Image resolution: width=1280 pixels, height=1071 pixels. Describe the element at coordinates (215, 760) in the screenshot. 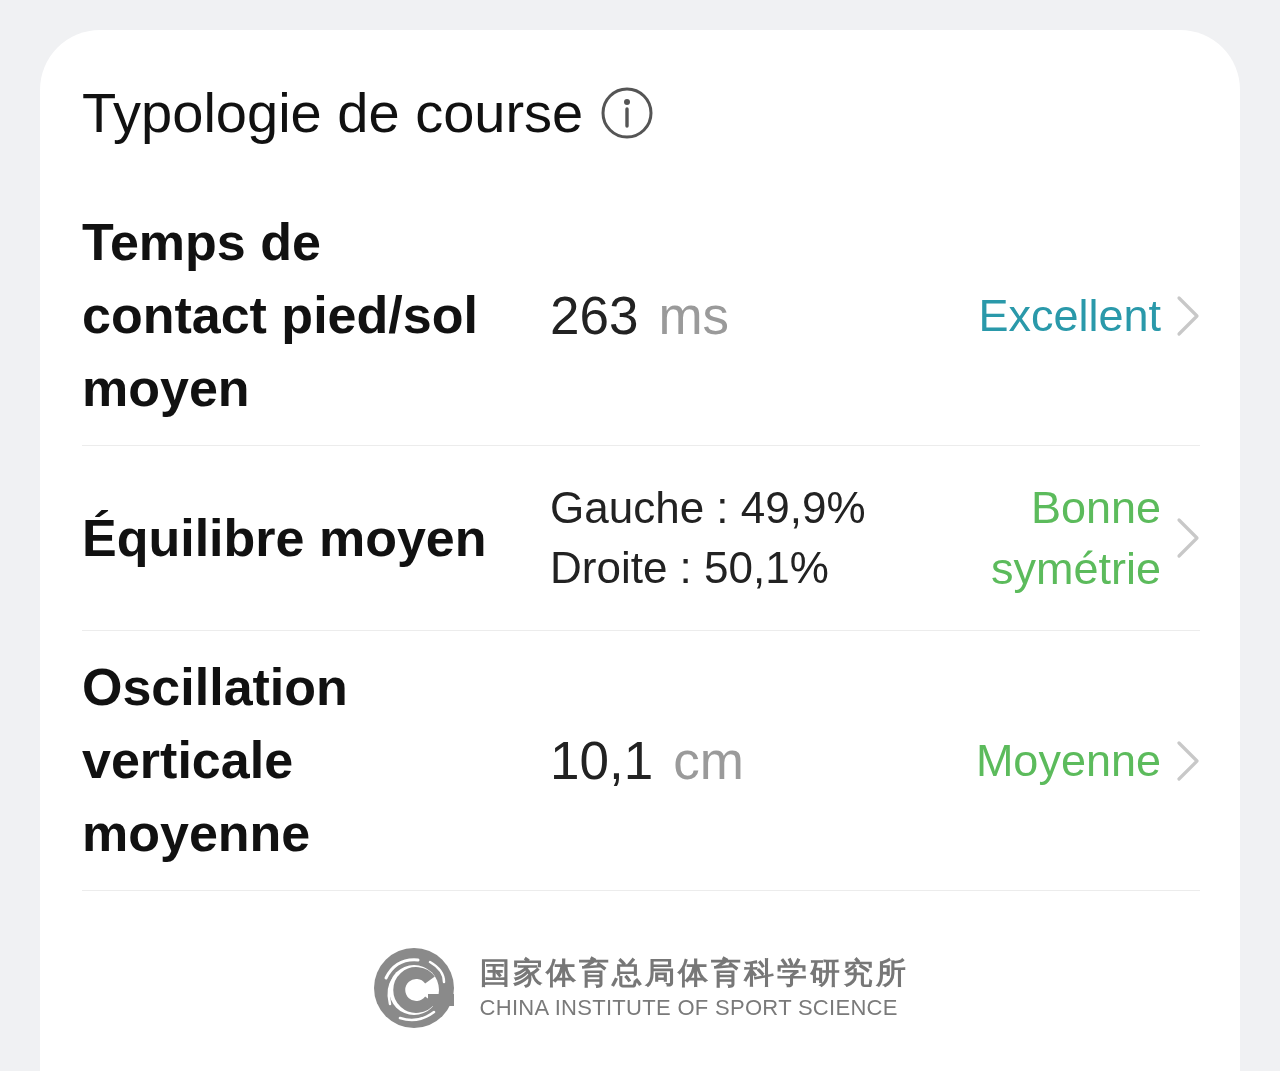

I see `metric-label: Oscillation verticale moyenne` at that location.